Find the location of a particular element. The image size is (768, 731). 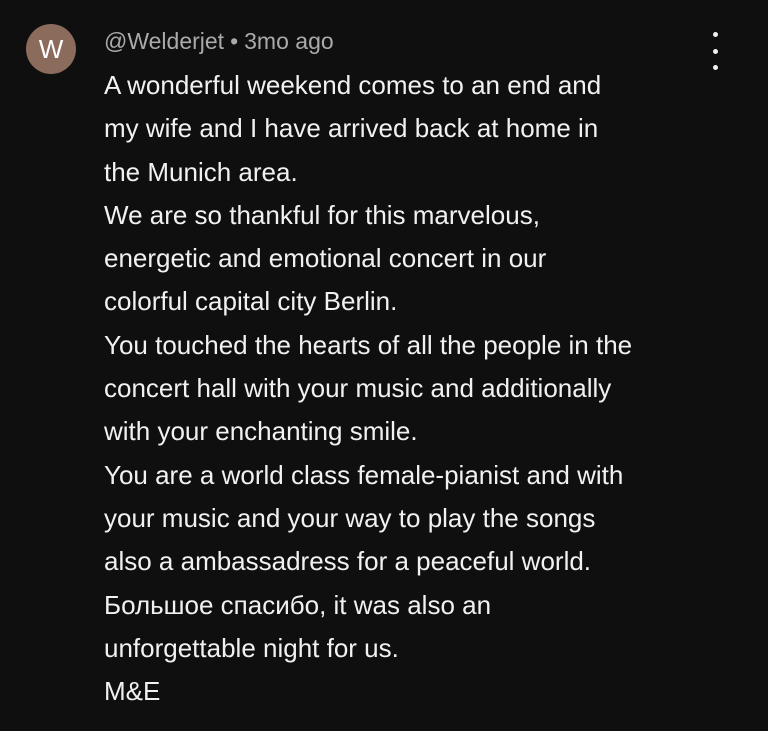

comment-line: unforgettable night for us. is located at coordinates (251, 647).